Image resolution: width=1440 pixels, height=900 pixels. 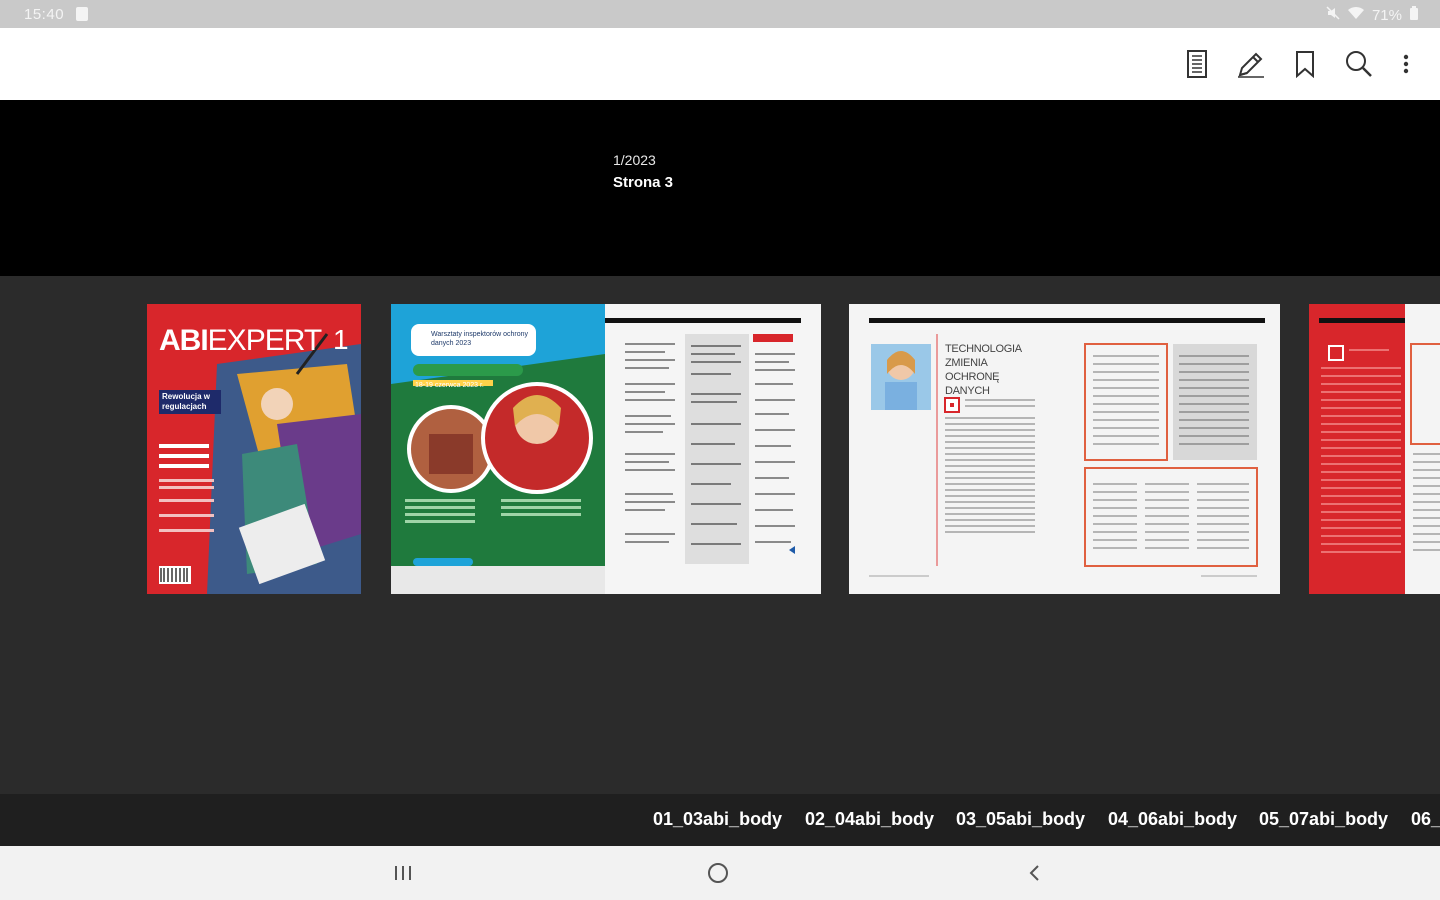 What do you see at coordinates (82, 14) in the screenshot?
I see `sim-icon` at bounding box center [82, 14].